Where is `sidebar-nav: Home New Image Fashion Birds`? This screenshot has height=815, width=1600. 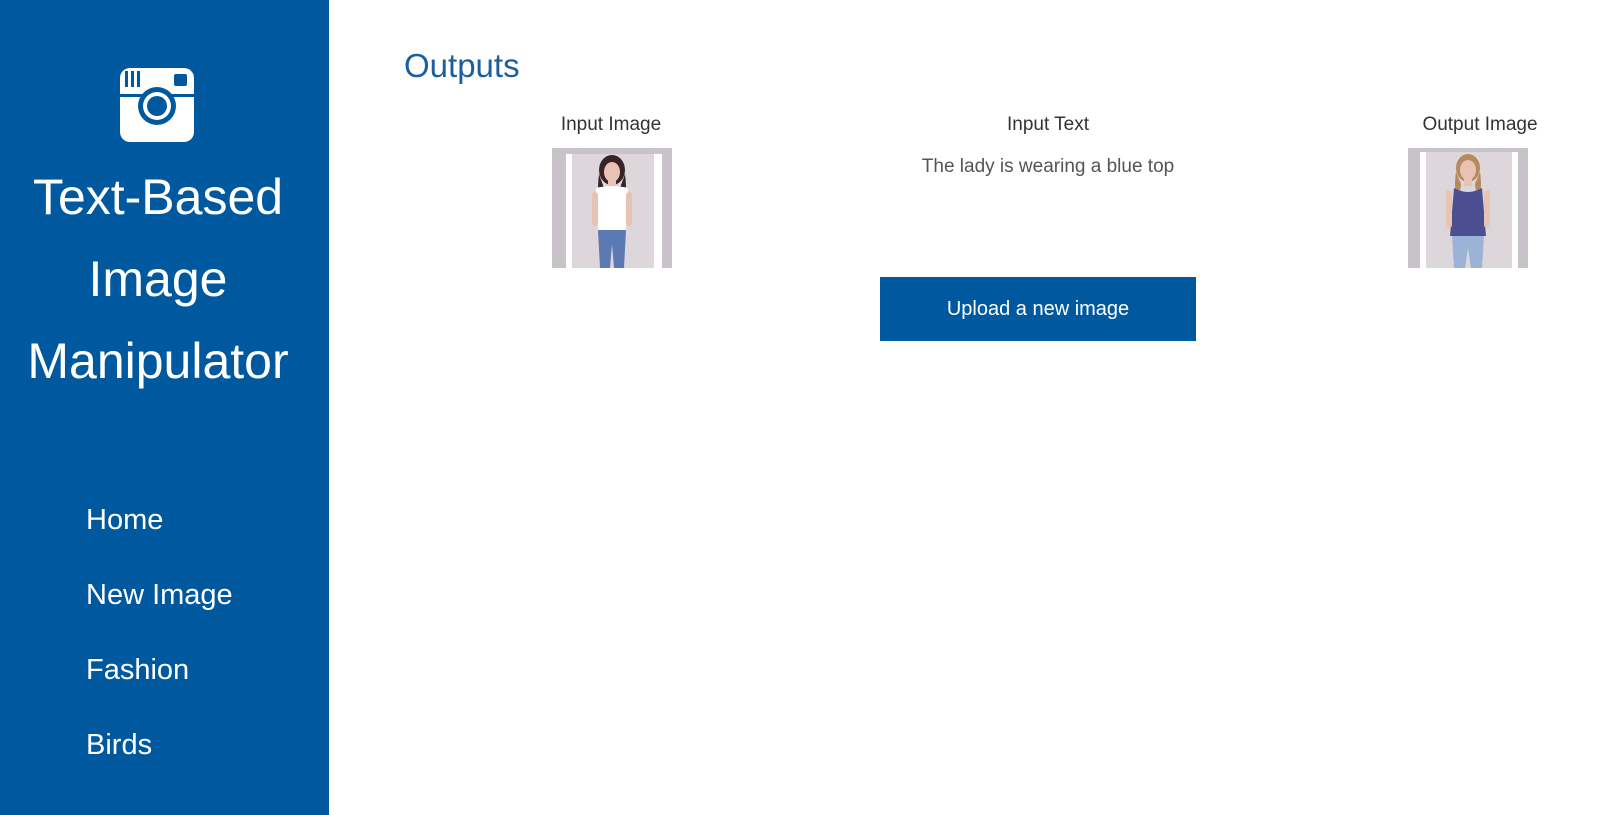
sidebar-nav: Home New Image Fashion Birds is located at coordinates (159, 652).